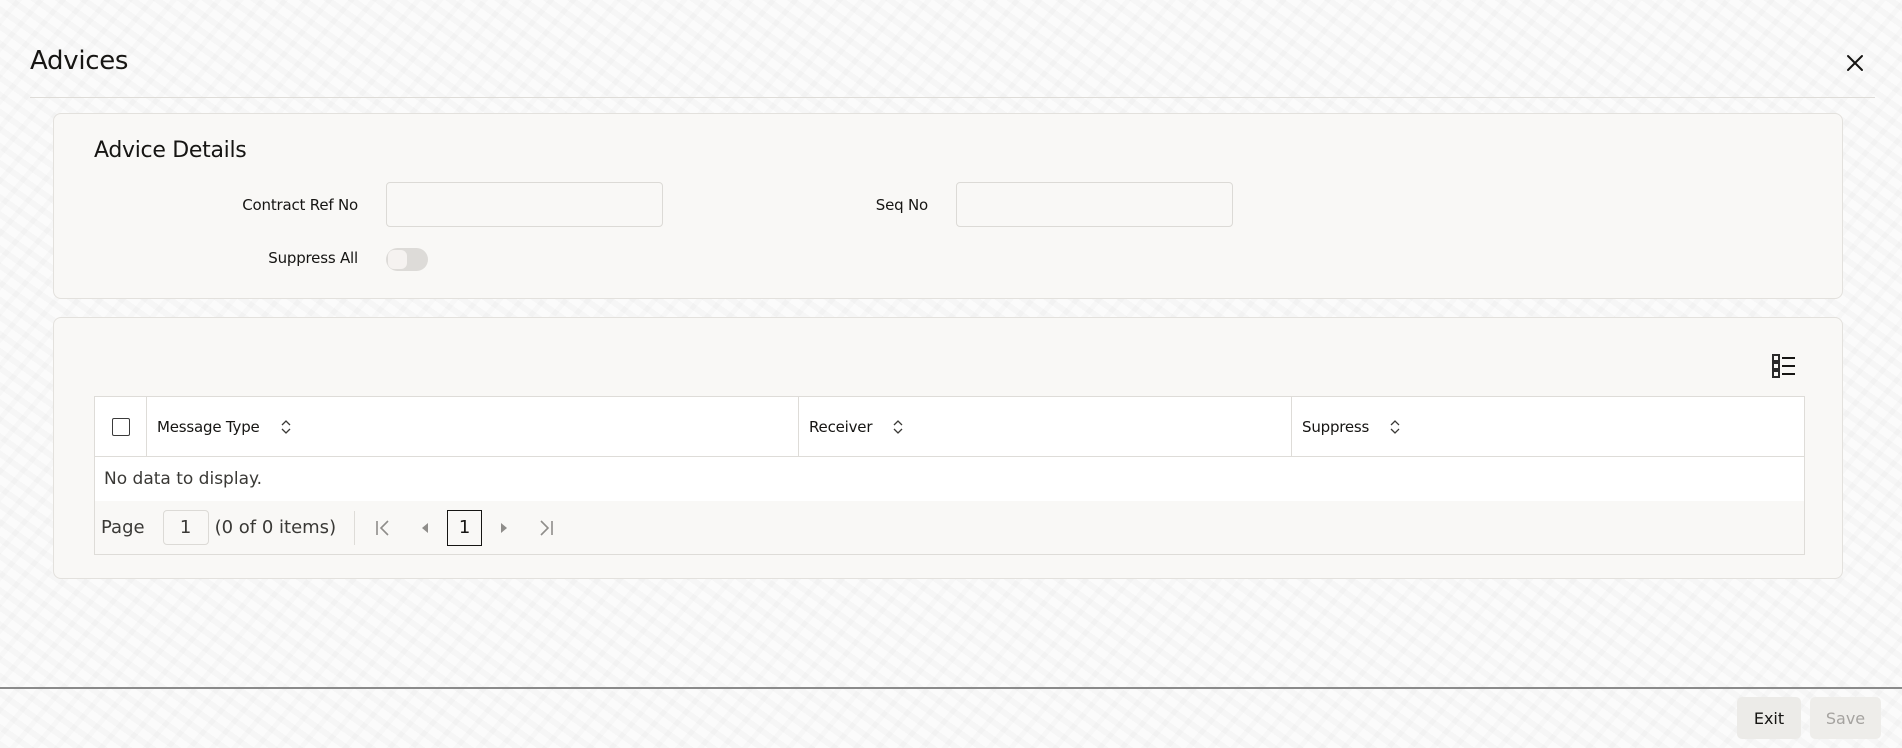 This screenshot has width=1902, height=748. What do you see at coordinates (300, 205) in the screenshot?
I see `contract-ref-no-label: Contract Ref No` at bounding box center [300, 205].